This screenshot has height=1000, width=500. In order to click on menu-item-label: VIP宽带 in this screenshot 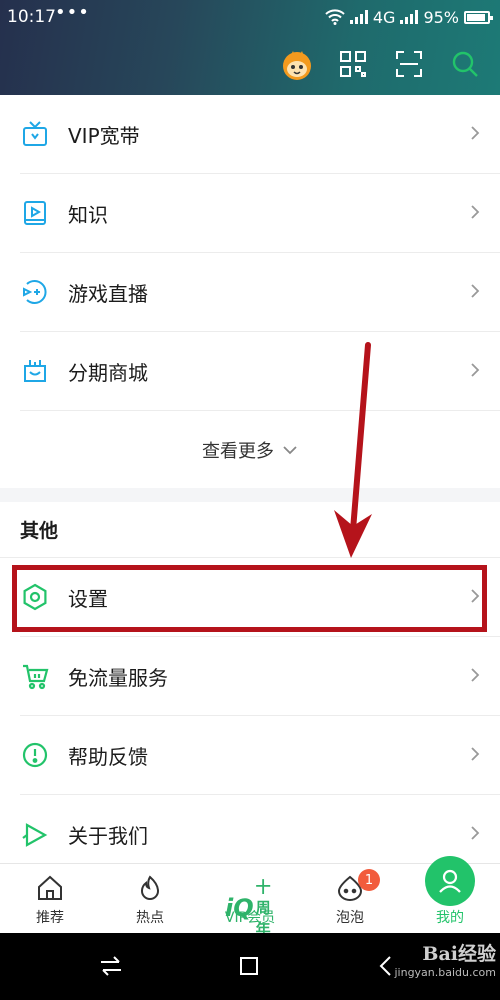, I will do `click(104, 135)`.